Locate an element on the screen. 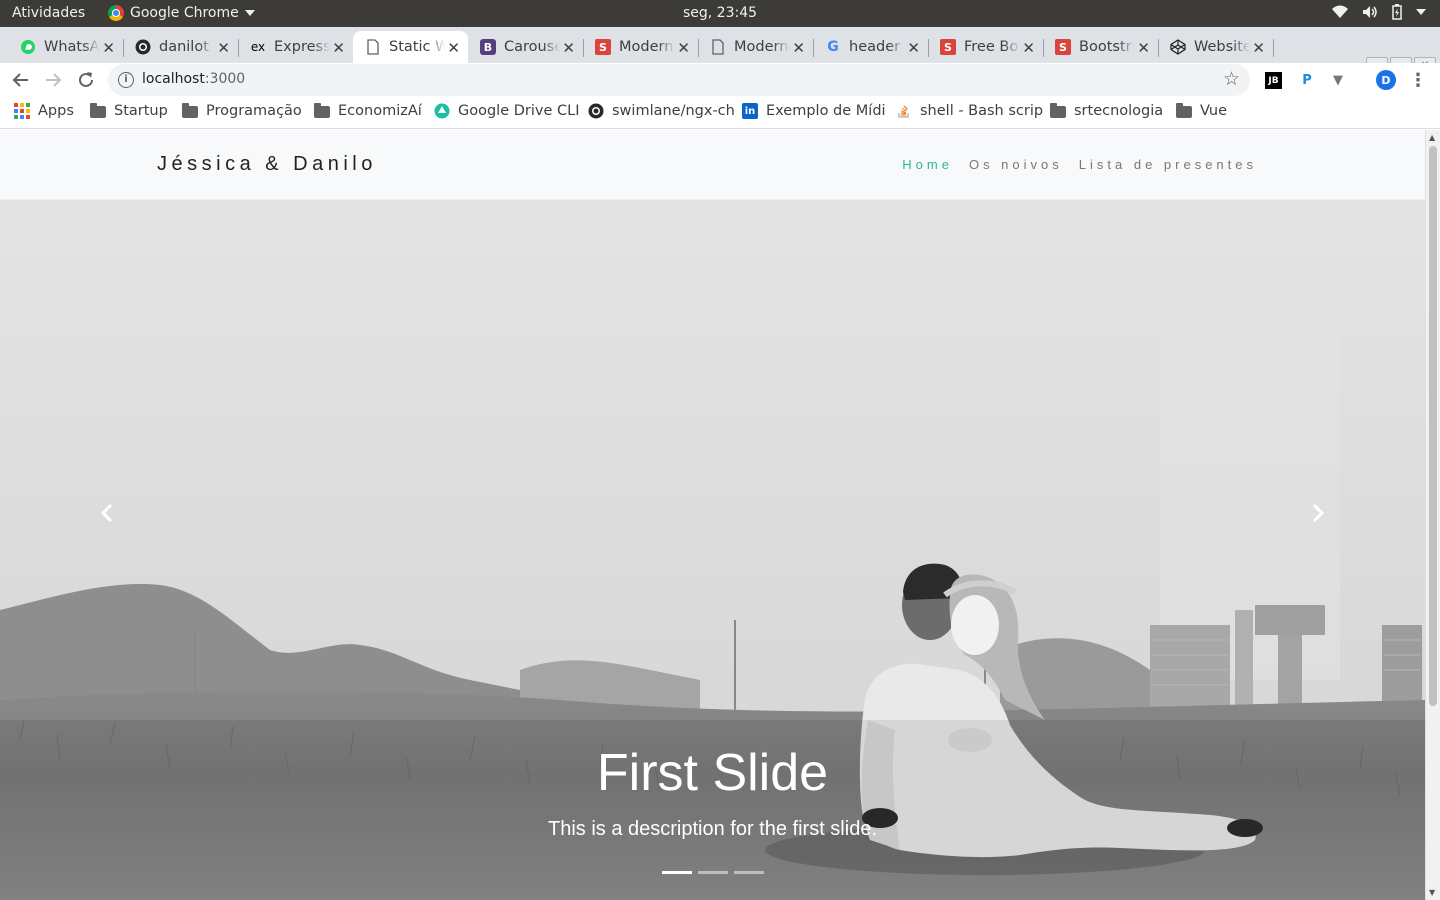 The width and height of the screenshot is (1440, 900). bookmark-label: EconomizAí is located at coordinates (380, 111).